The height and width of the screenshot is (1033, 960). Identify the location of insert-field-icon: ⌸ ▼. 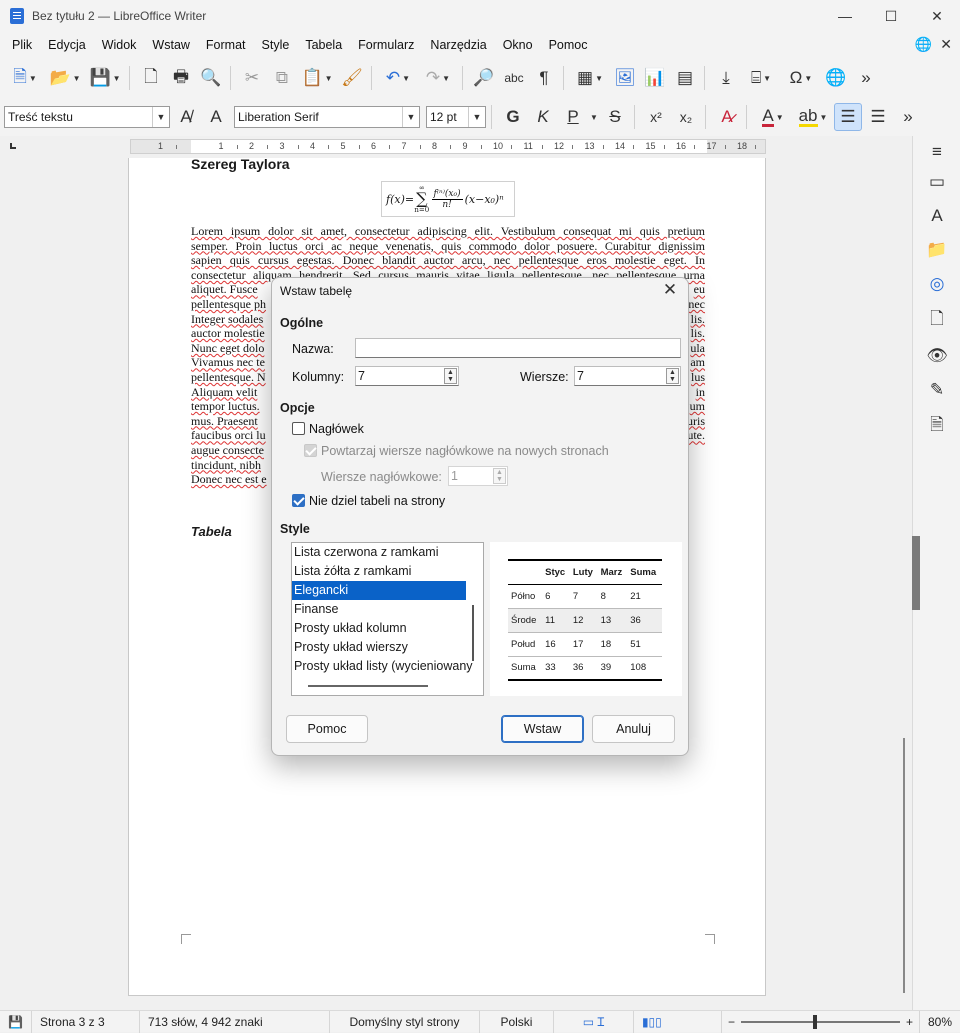
(761, 78).